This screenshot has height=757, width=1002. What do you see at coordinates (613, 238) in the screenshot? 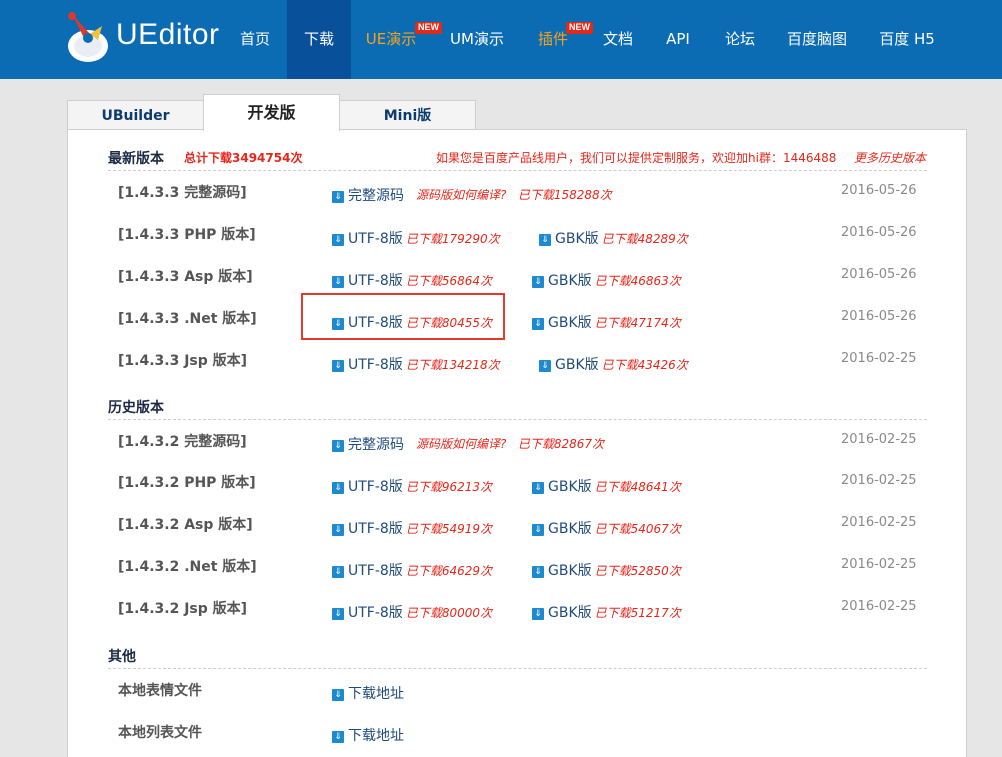
I see `gbk-download-link: ⇓ GBK版 已下载48289次` at bounding box center [613, 238].